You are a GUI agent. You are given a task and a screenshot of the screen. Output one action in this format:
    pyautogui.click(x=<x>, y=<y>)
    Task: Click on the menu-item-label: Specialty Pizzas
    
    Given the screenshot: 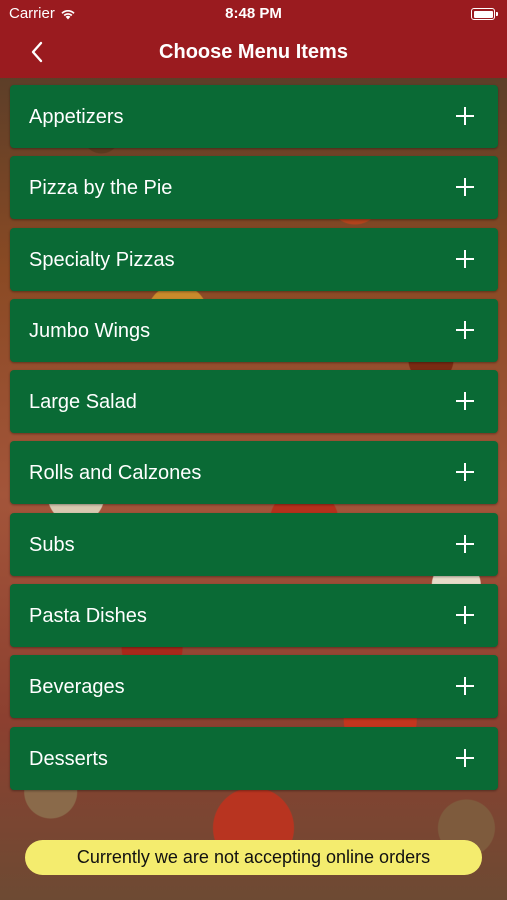 What is the action you would take?
    pyautogui.click(x=102, y=259)
    